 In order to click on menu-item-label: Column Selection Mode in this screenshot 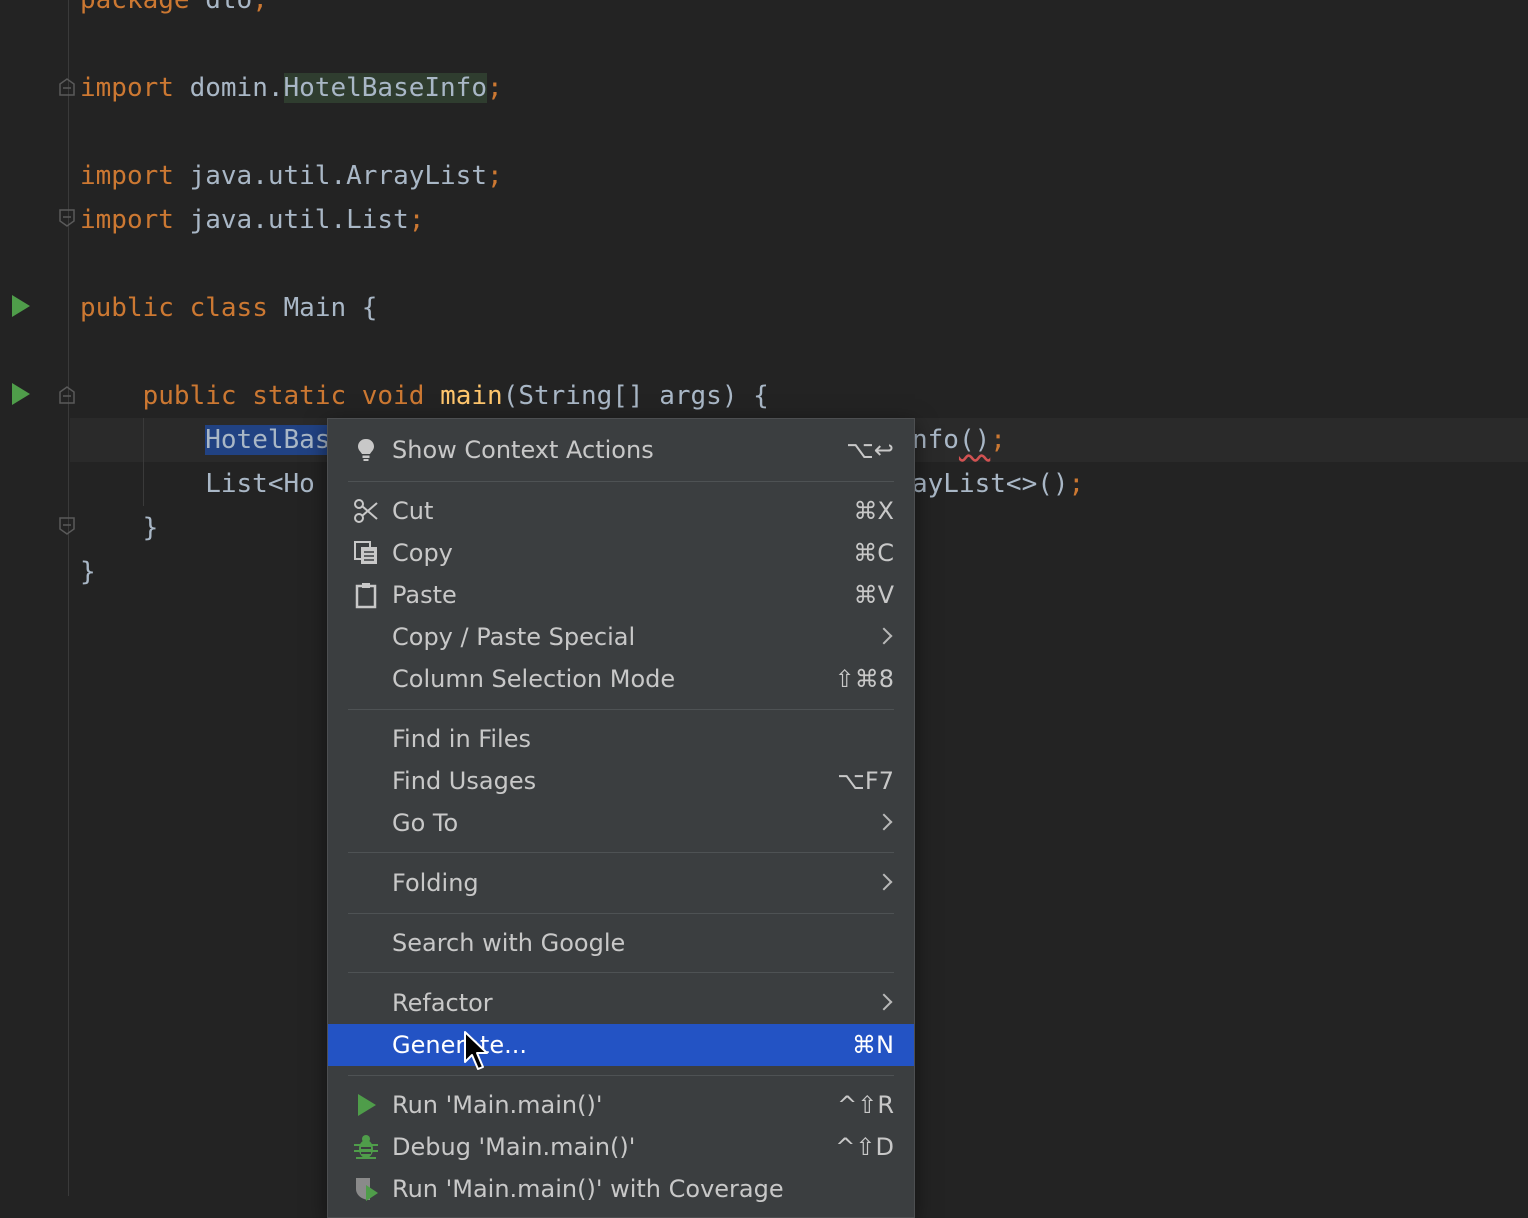, I will do `click(534, 679)`.